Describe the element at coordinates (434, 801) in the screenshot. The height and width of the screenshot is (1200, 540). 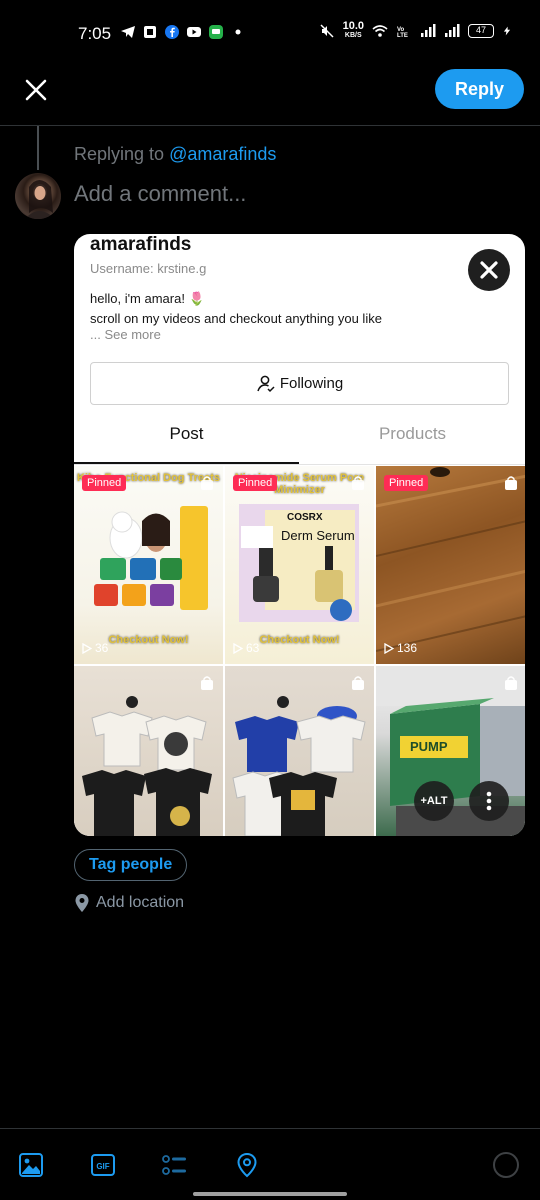
I see `add-alt-text-button: +ALT` at that location.